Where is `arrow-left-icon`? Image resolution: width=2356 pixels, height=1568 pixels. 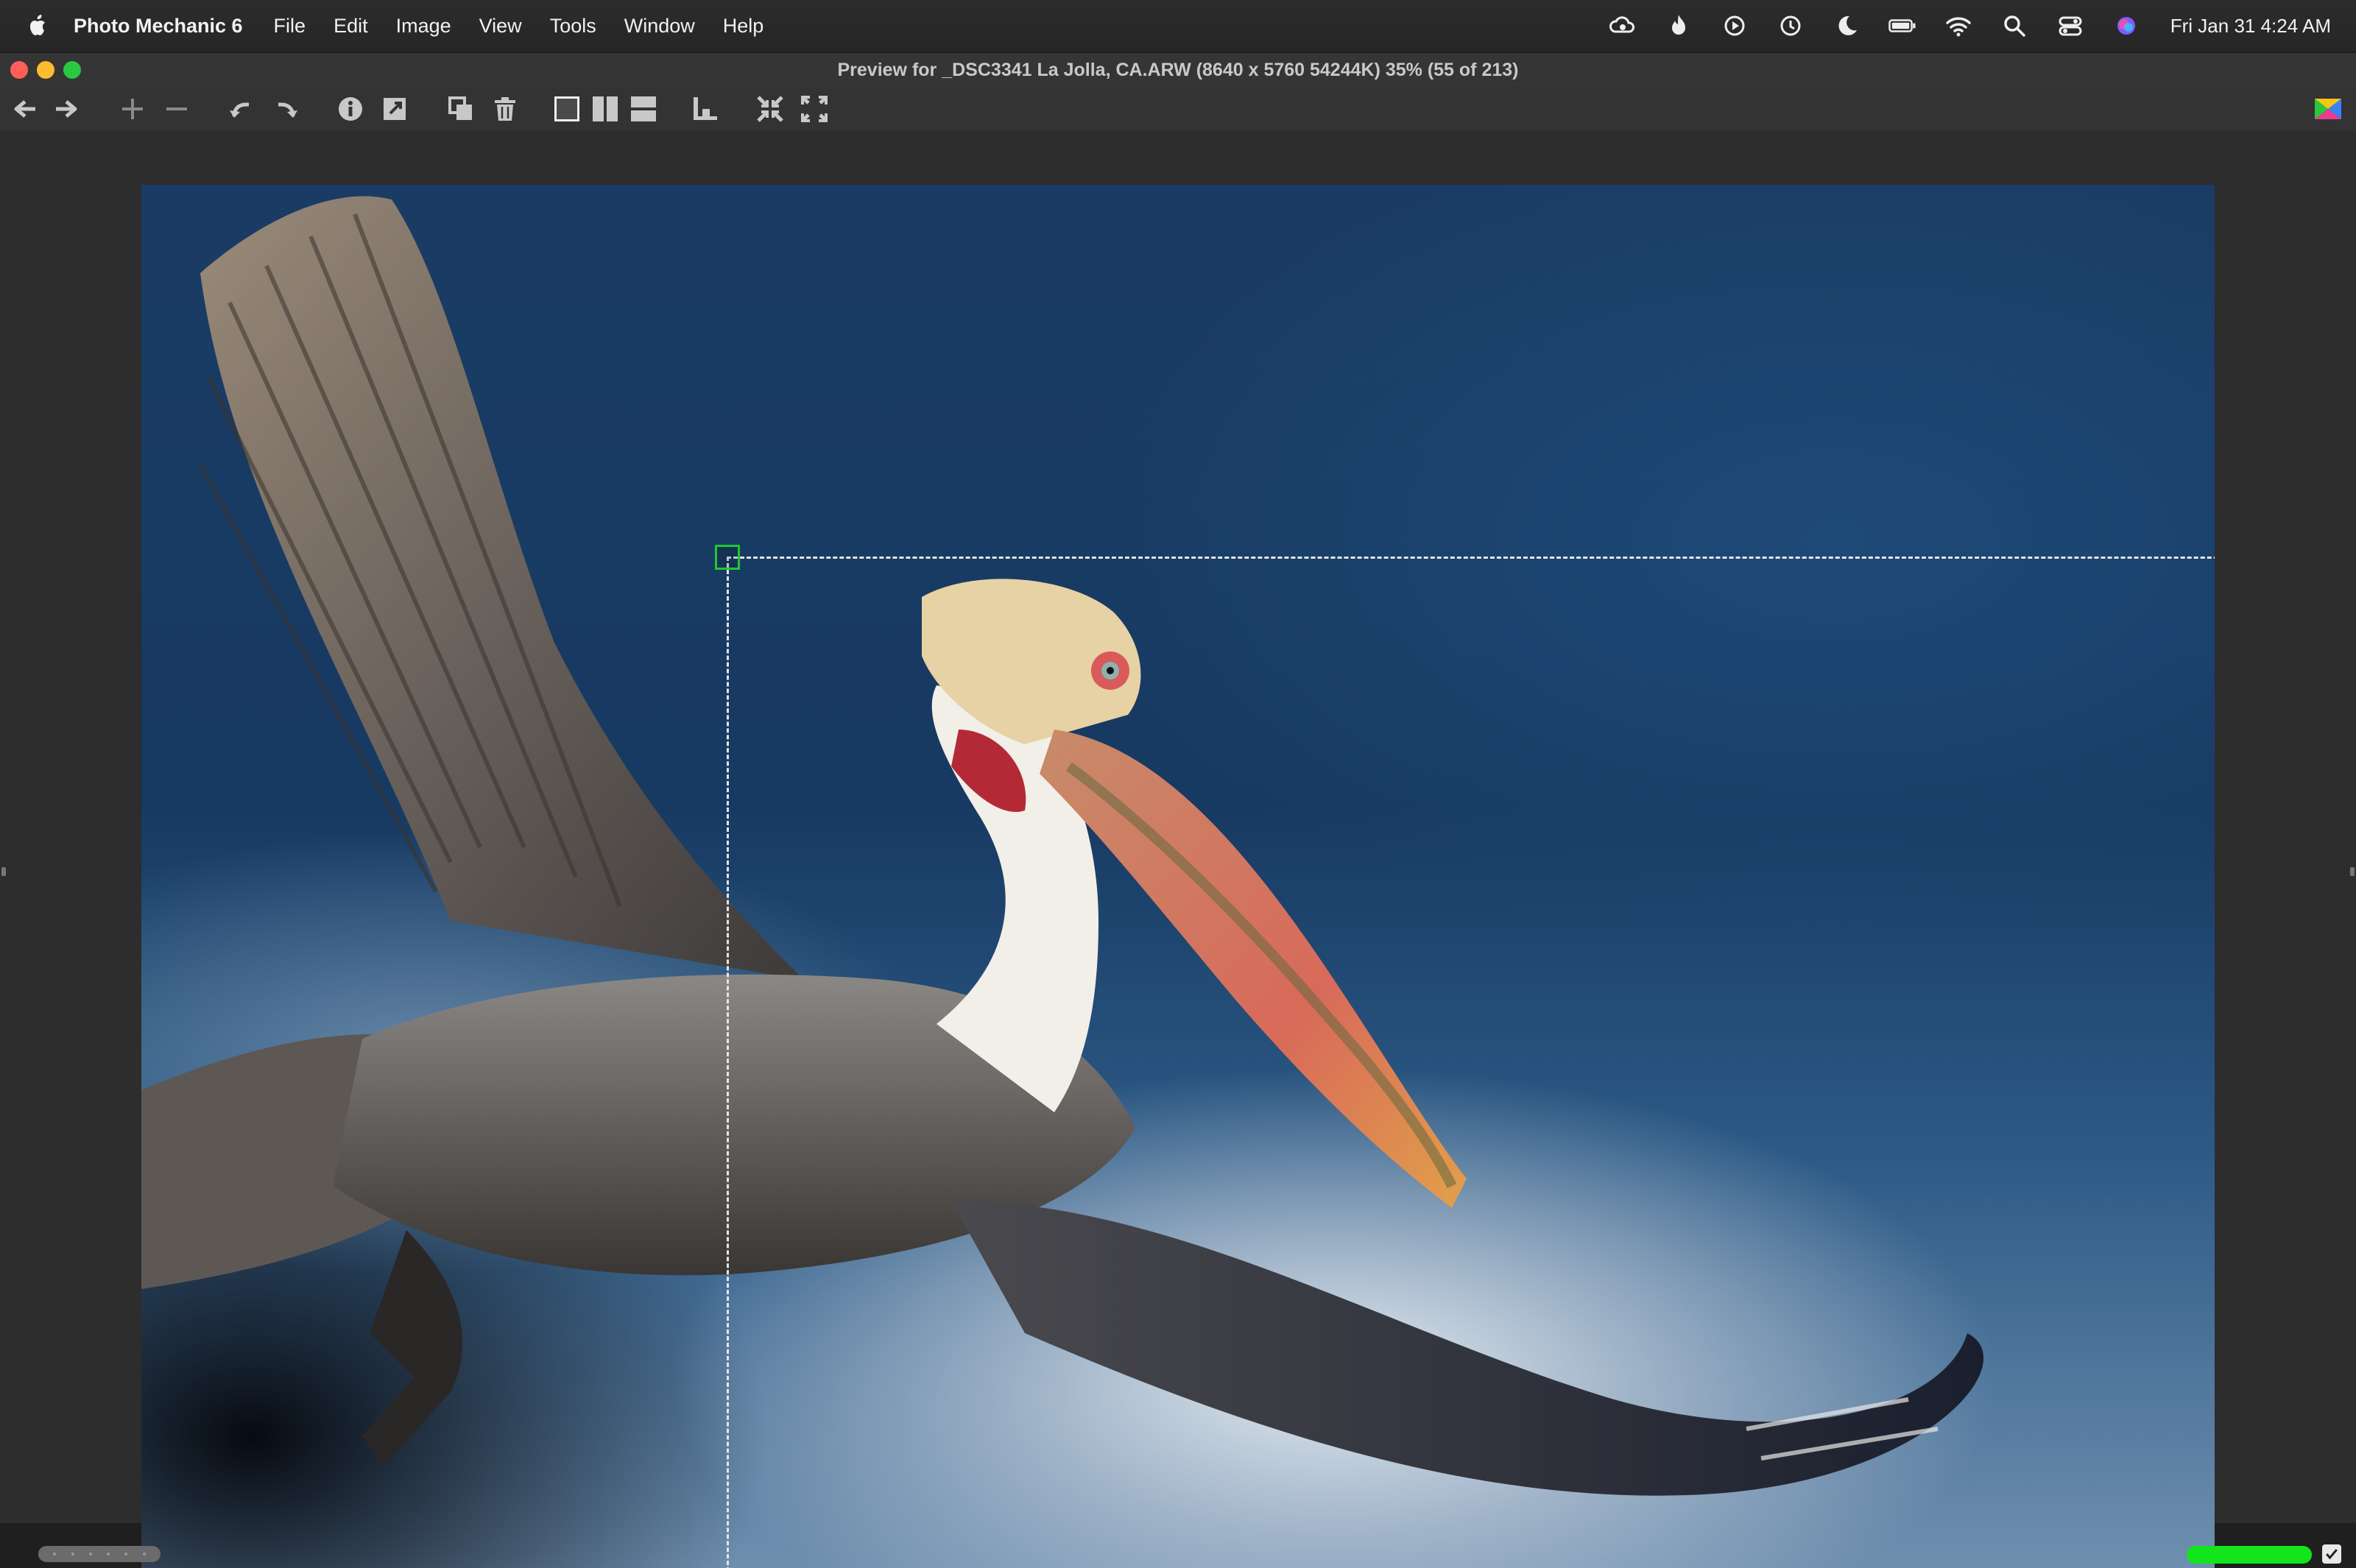 arrow-left-icon is located at coordinates (24, 109).